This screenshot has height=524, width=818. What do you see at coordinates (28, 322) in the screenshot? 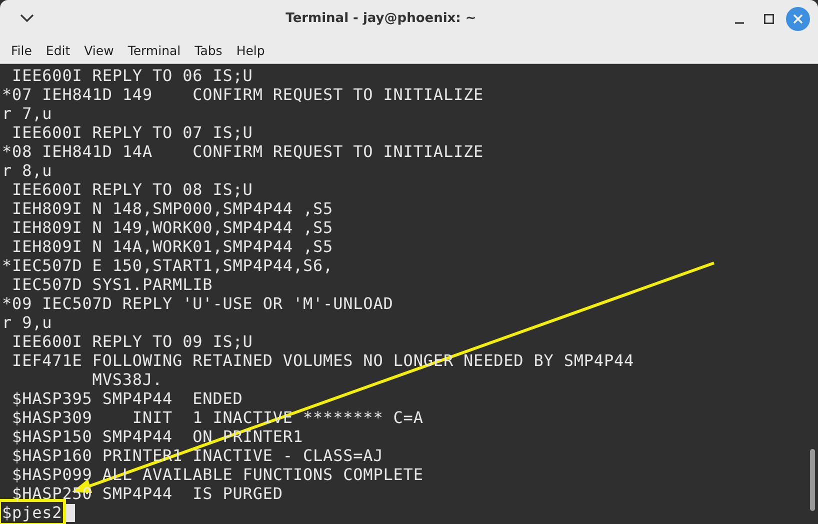
I see `terminal-line: r 9,u` at bounding box center [28, 322].